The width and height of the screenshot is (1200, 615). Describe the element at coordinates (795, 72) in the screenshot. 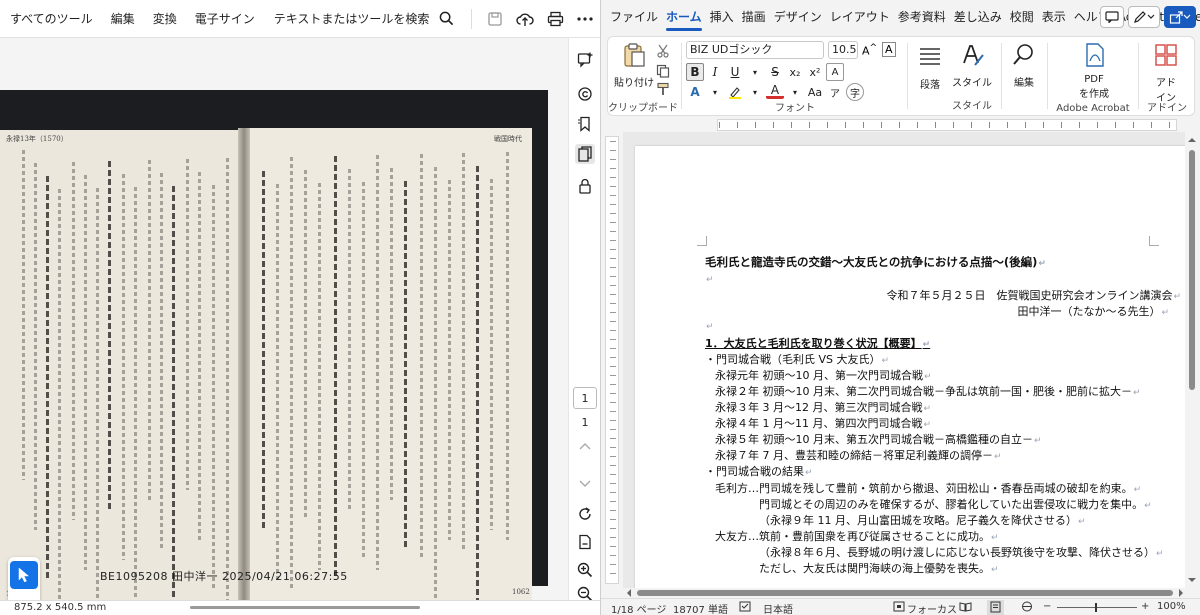

I see `subscript-button: x₂` at that location.